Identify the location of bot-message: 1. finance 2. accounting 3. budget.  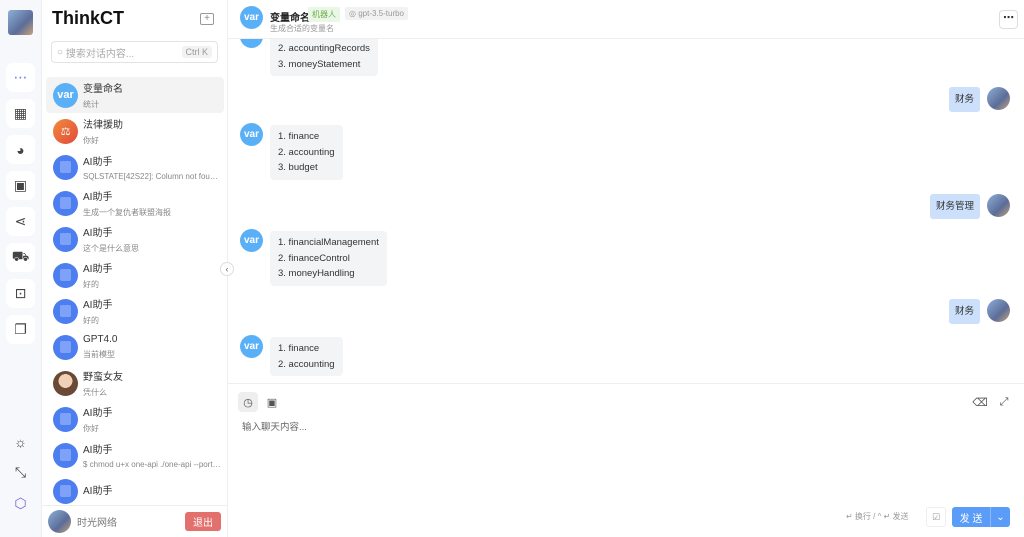
(306, 152).